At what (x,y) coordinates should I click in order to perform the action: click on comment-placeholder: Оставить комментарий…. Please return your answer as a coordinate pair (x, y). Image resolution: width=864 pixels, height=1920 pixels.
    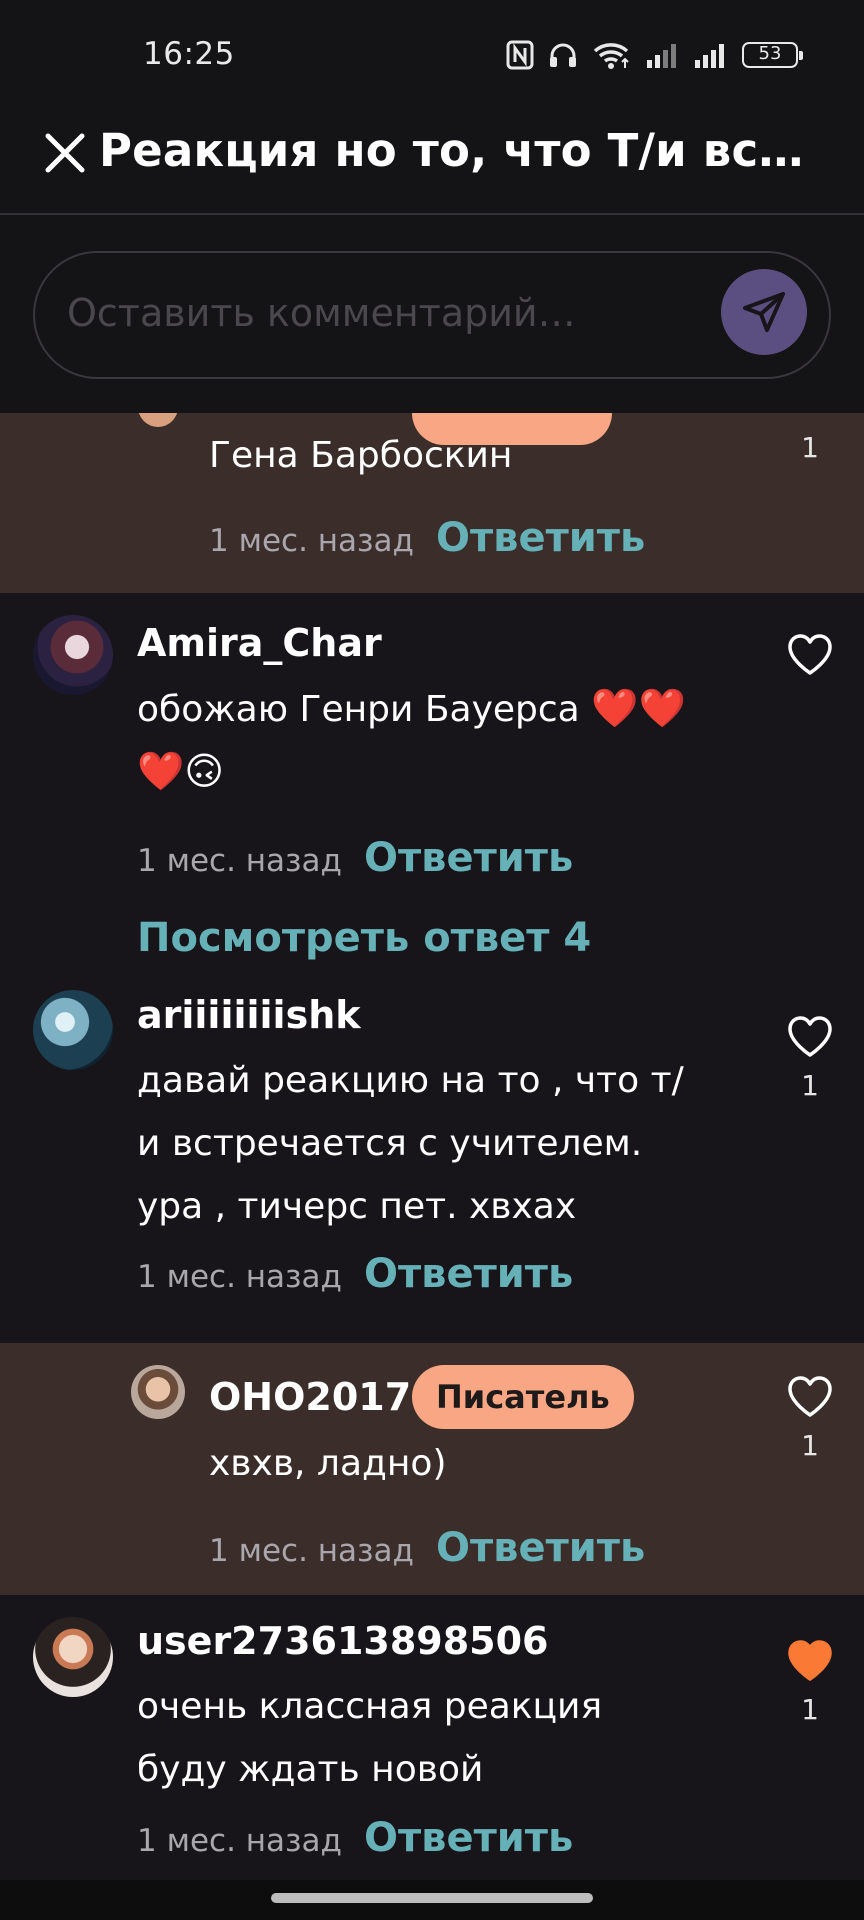
    Looking at the image, I should click on (321, 313).